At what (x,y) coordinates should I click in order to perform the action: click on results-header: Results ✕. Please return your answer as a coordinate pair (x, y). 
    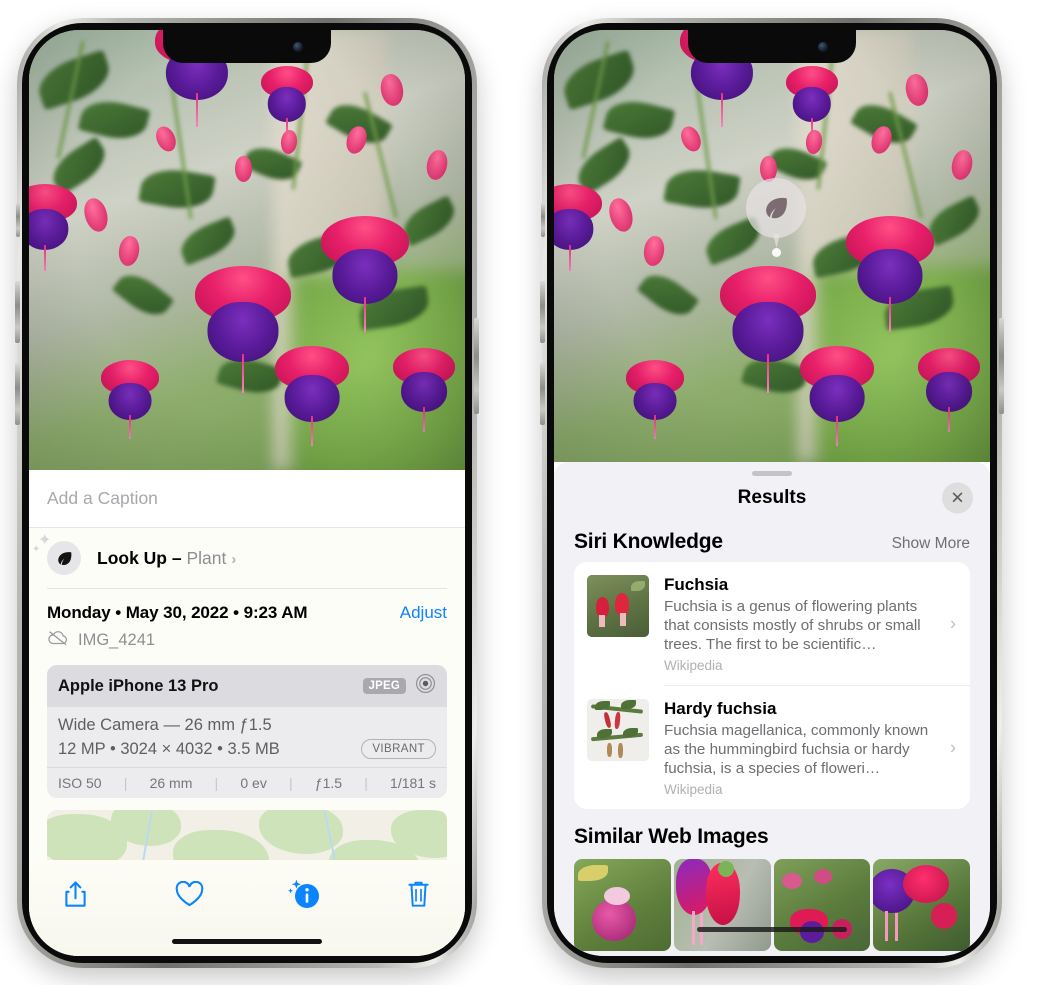
    Looking at the image, I should click on (772, 498).